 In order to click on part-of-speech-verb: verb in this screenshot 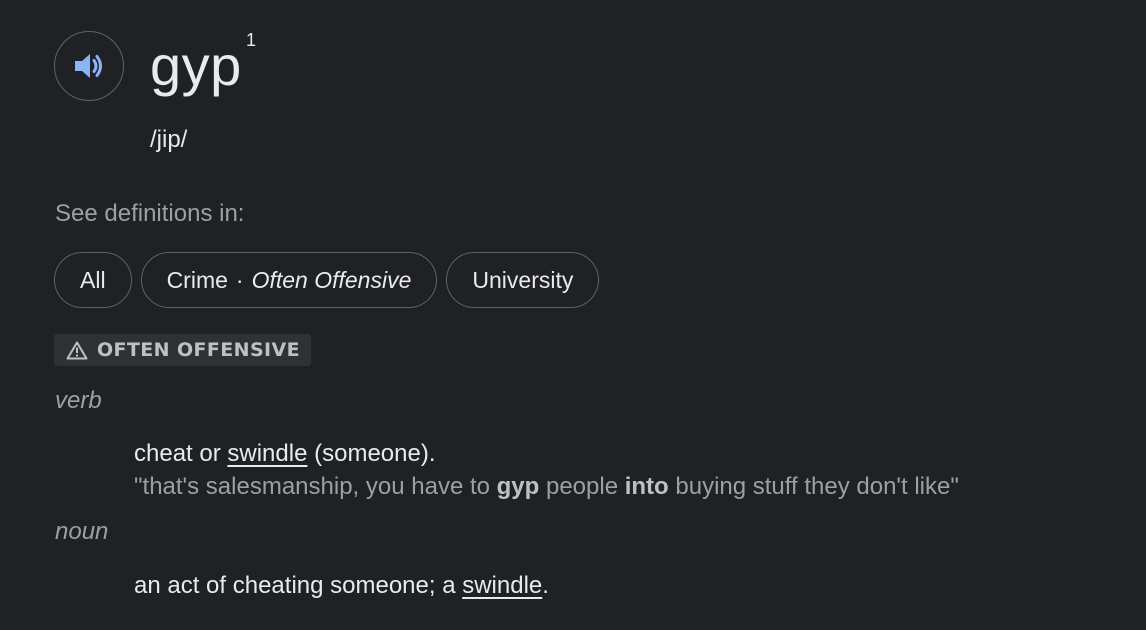, I will do `click(78, 400)`.